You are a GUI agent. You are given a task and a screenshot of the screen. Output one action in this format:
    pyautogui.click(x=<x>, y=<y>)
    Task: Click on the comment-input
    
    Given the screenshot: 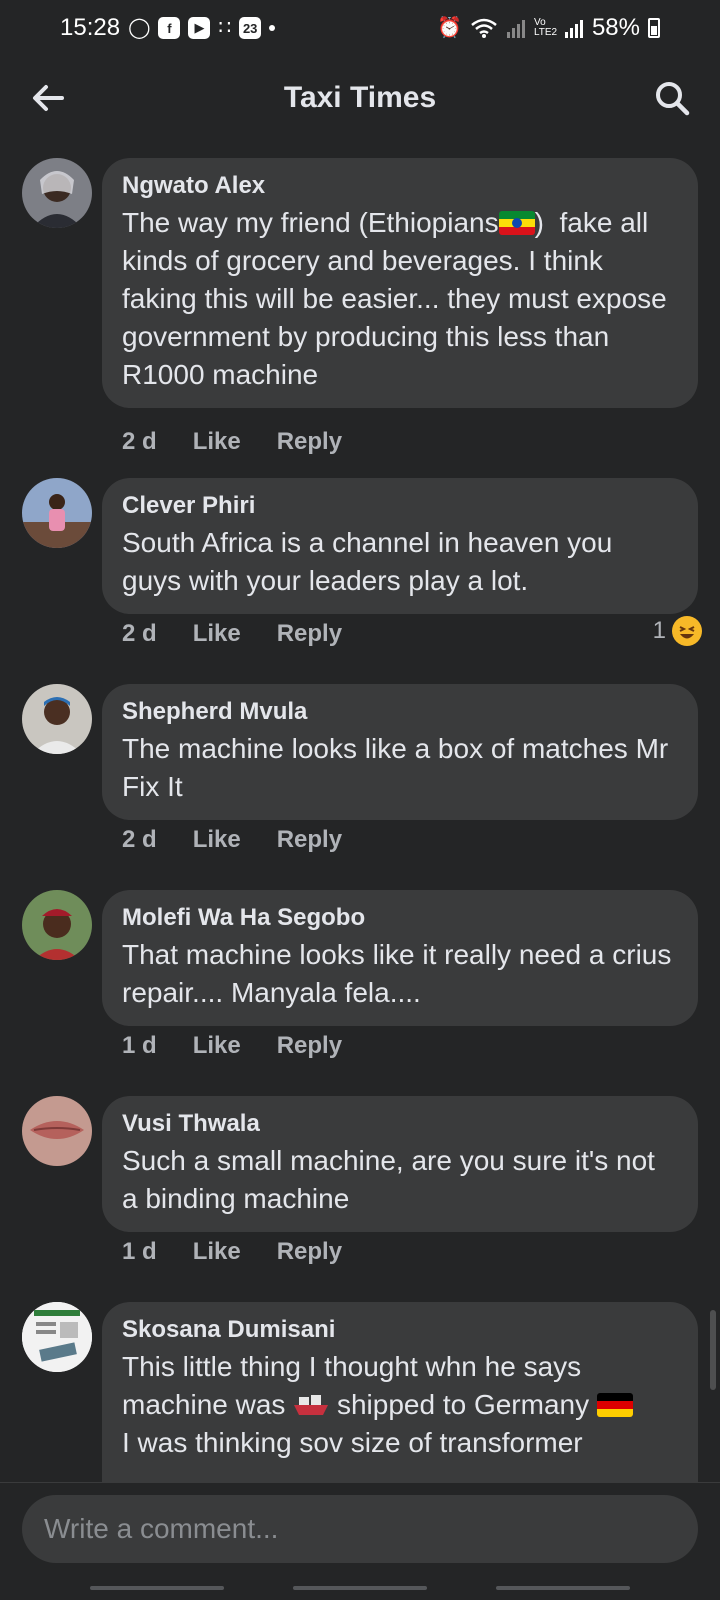 What is the action you would take?
    pyautogui.click(x=360, y=1529)
    